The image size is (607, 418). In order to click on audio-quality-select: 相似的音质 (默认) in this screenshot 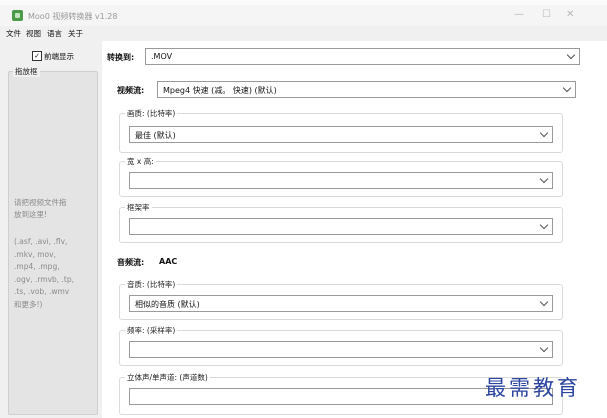, I will do `click(341, 303)`.